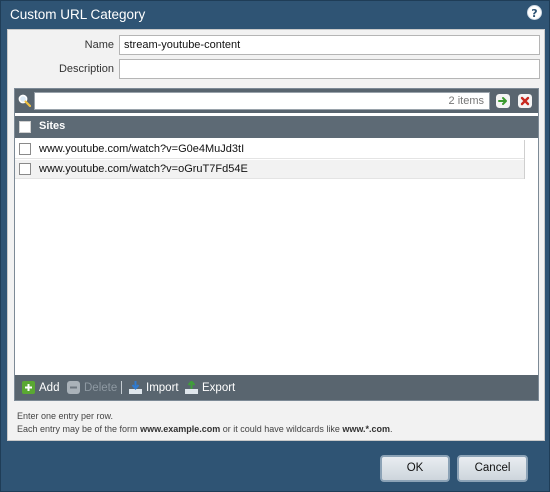 This screenshot has height=492, width=550. Describe the element at coordinates (281, 429) in the screenshot. I see `hint-middle: or it could have wildcards like` at that location.